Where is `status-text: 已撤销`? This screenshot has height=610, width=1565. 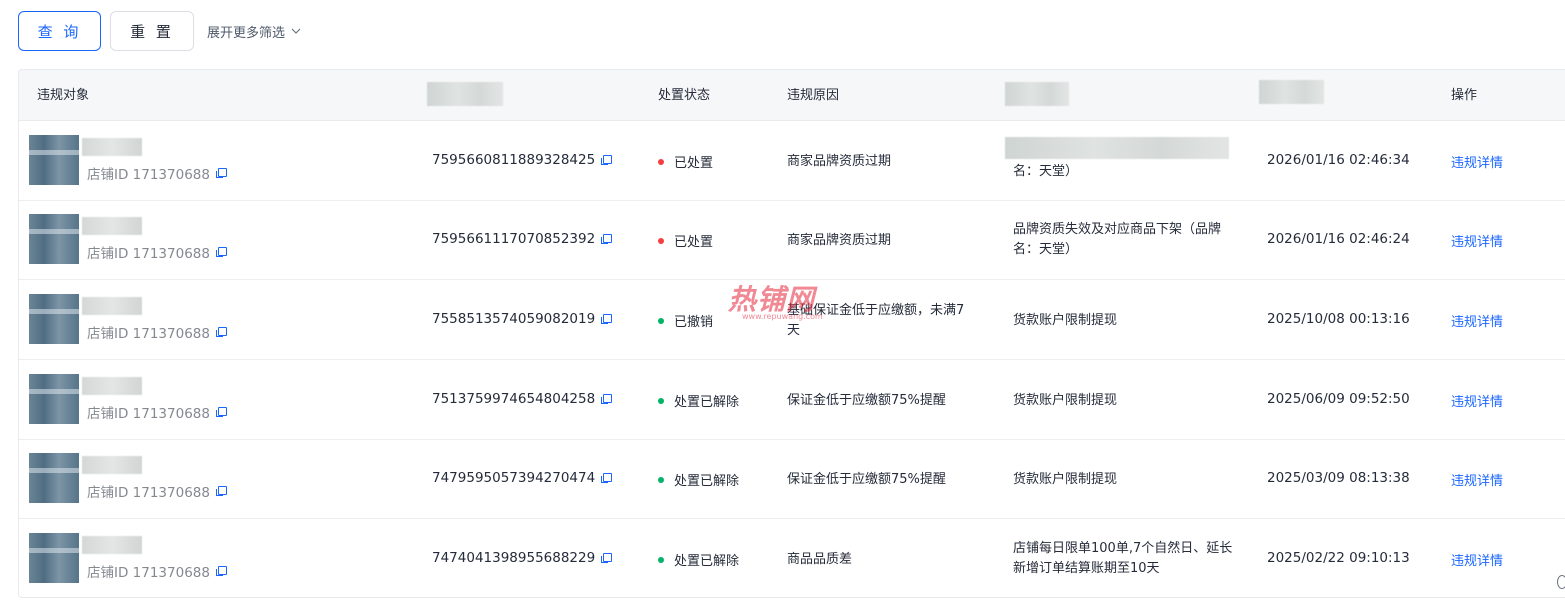 status-text: 已撤销 is located at coordinates (694, 322).